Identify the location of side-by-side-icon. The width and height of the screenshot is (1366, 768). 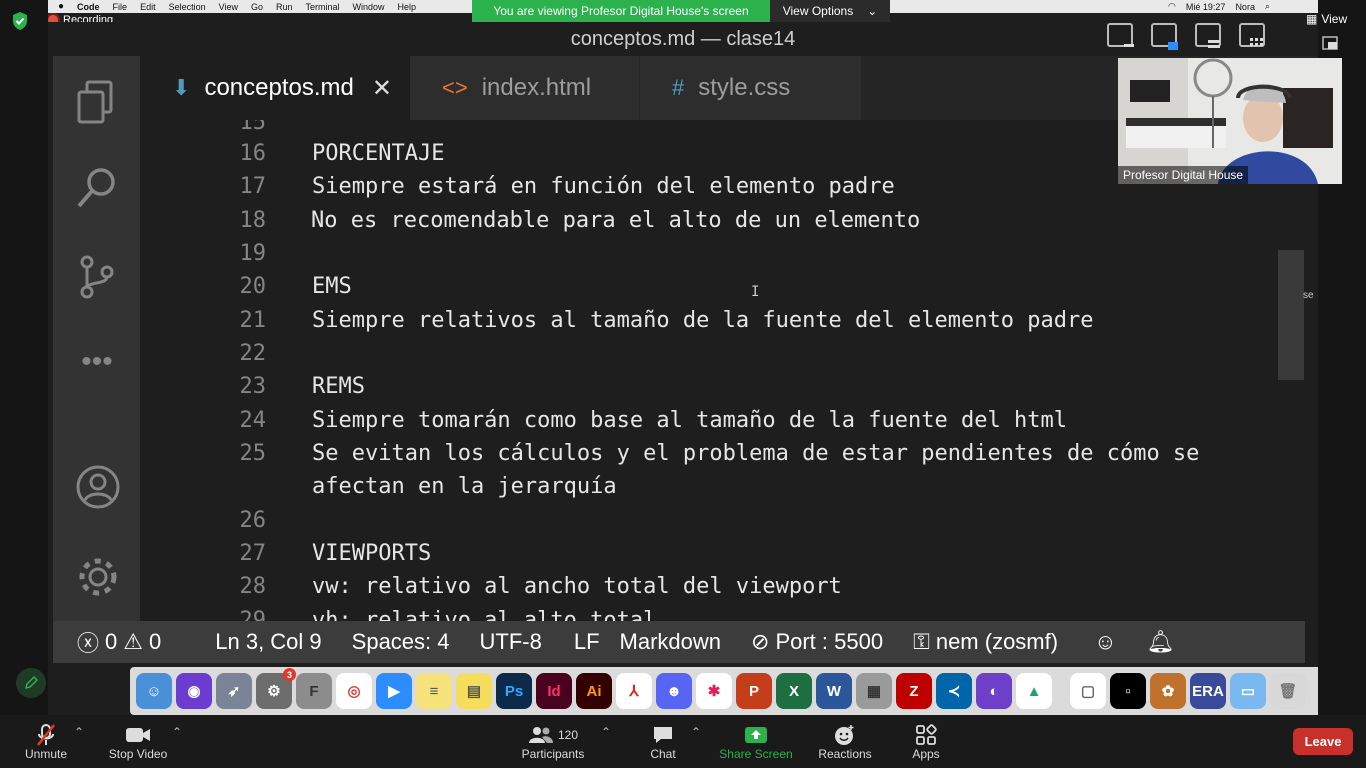
(1165, 37).